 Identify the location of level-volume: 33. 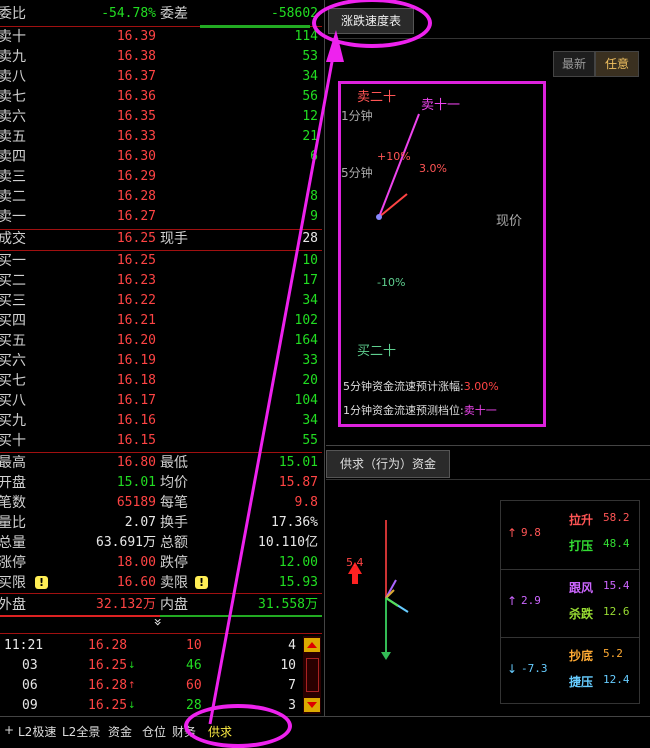
(310, 360).